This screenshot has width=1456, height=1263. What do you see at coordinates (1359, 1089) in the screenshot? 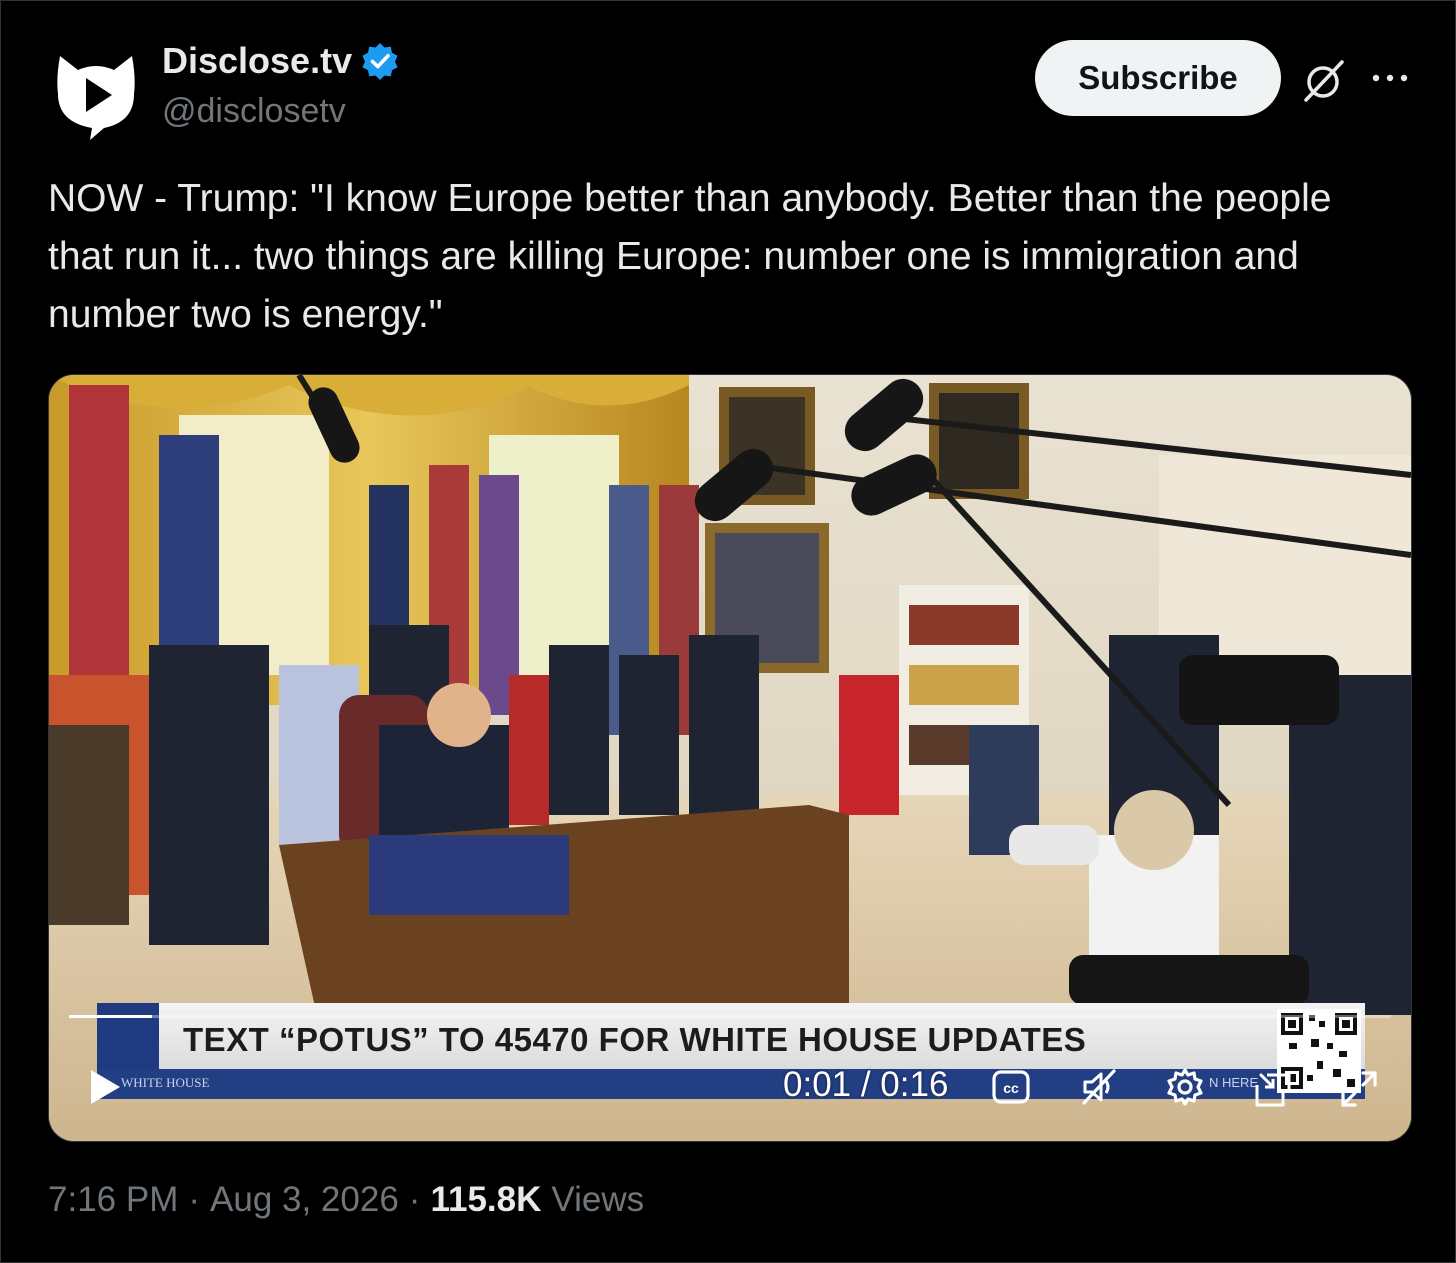
I see `fullscreen-icon` at bounding box center [1359, 1089].